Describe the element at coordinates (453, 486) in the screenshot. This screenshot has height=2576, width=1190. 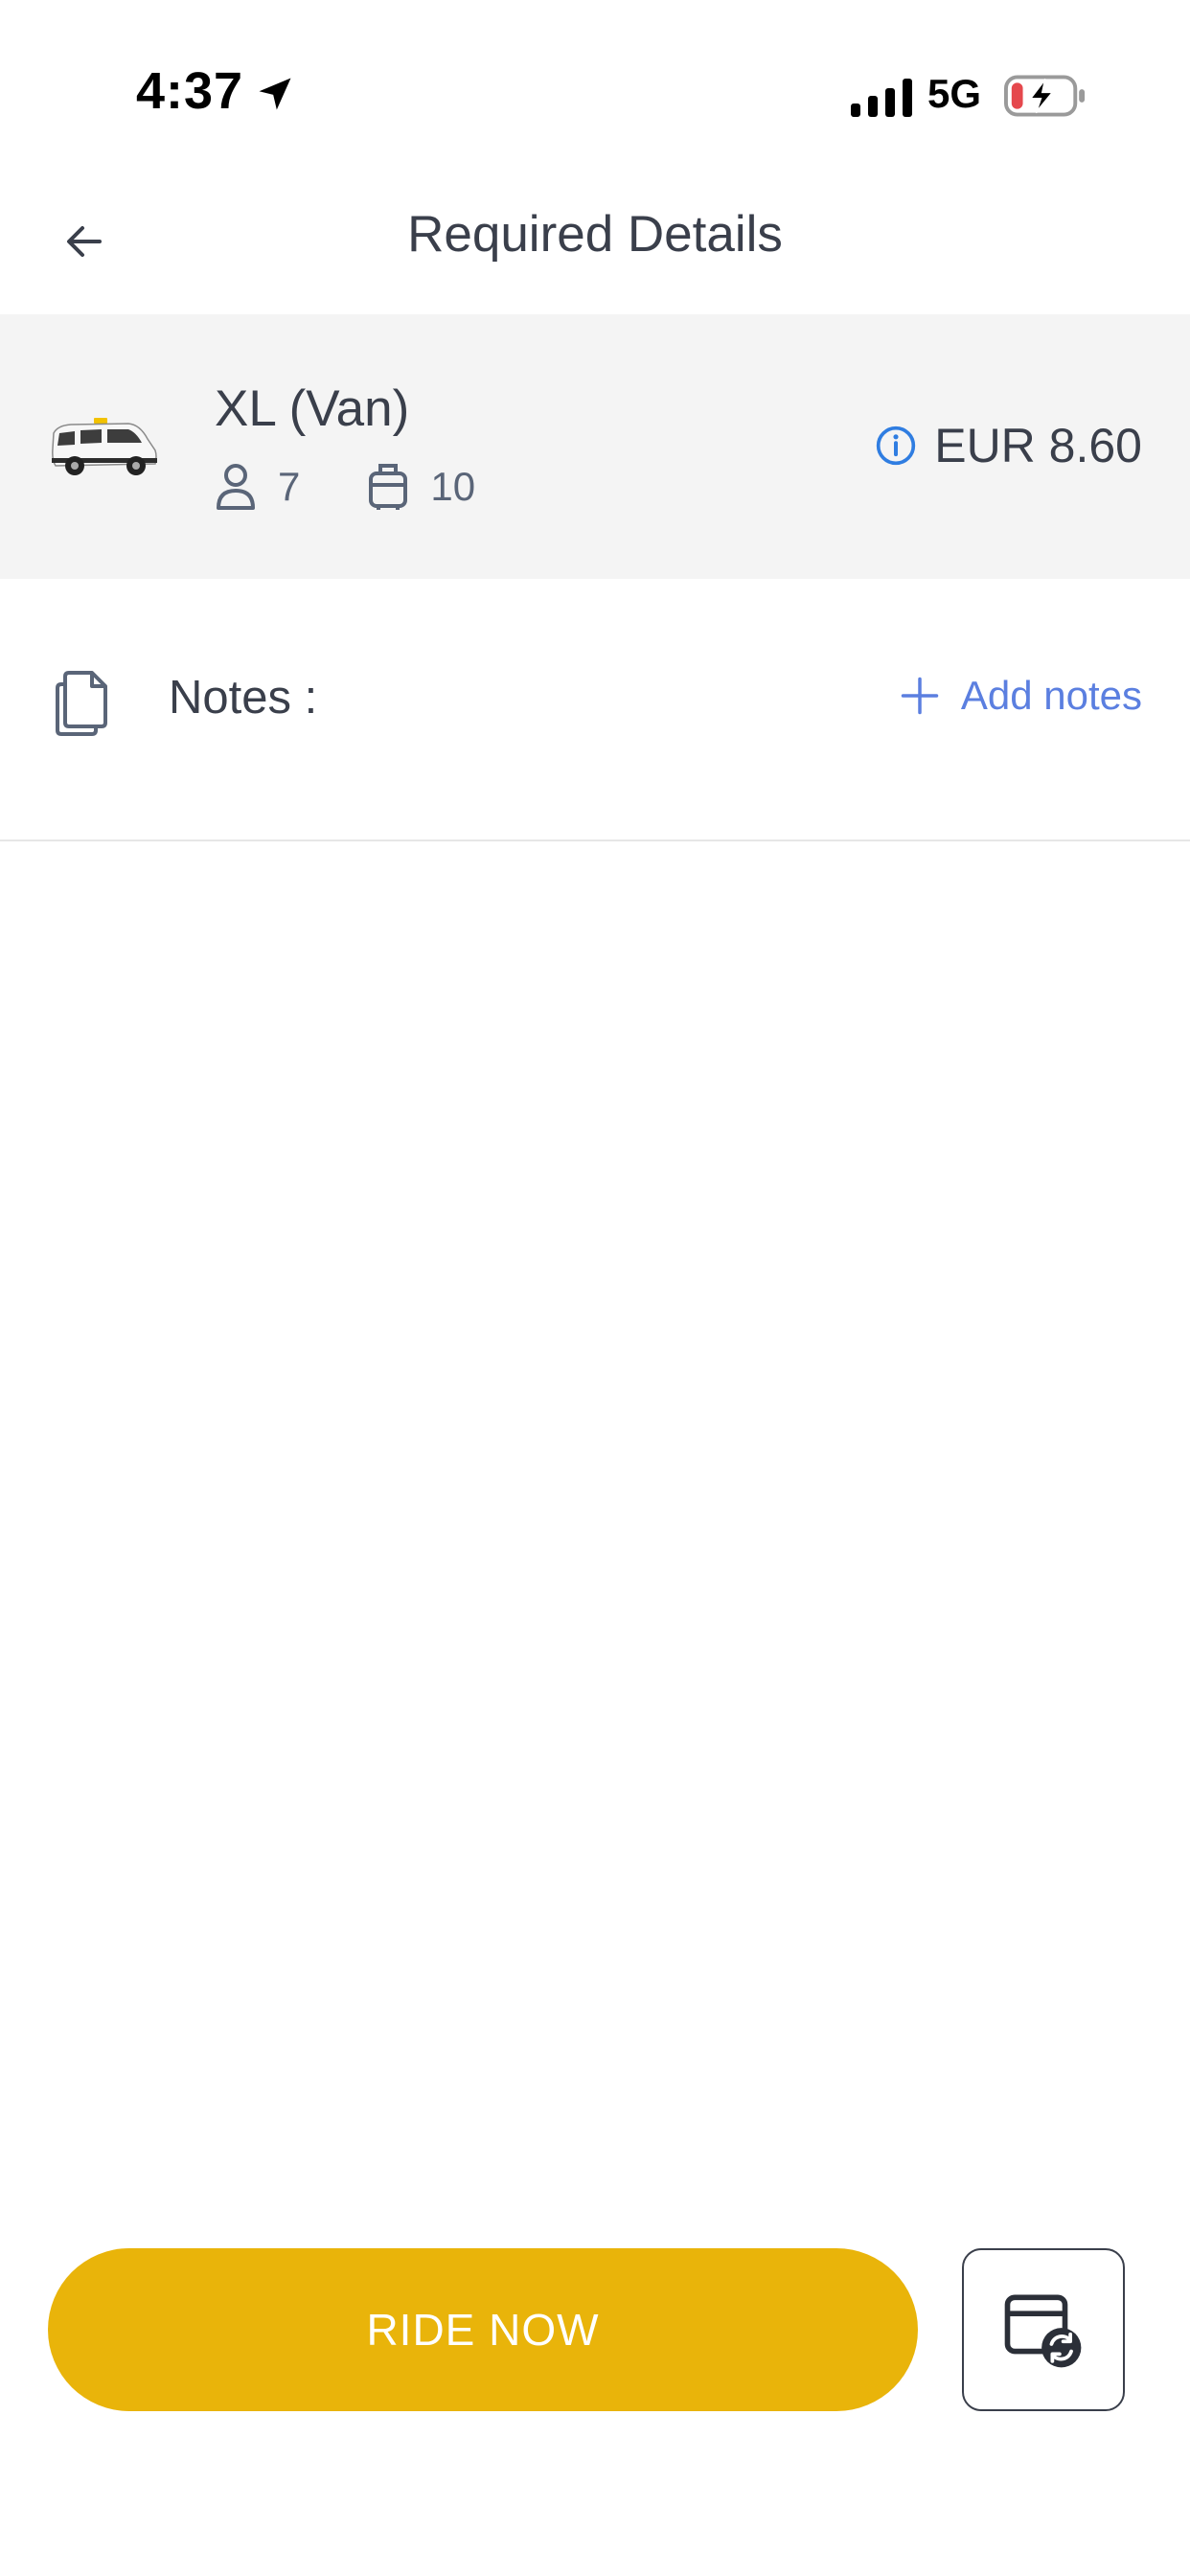
I see `luggage-count: 10` at that location.